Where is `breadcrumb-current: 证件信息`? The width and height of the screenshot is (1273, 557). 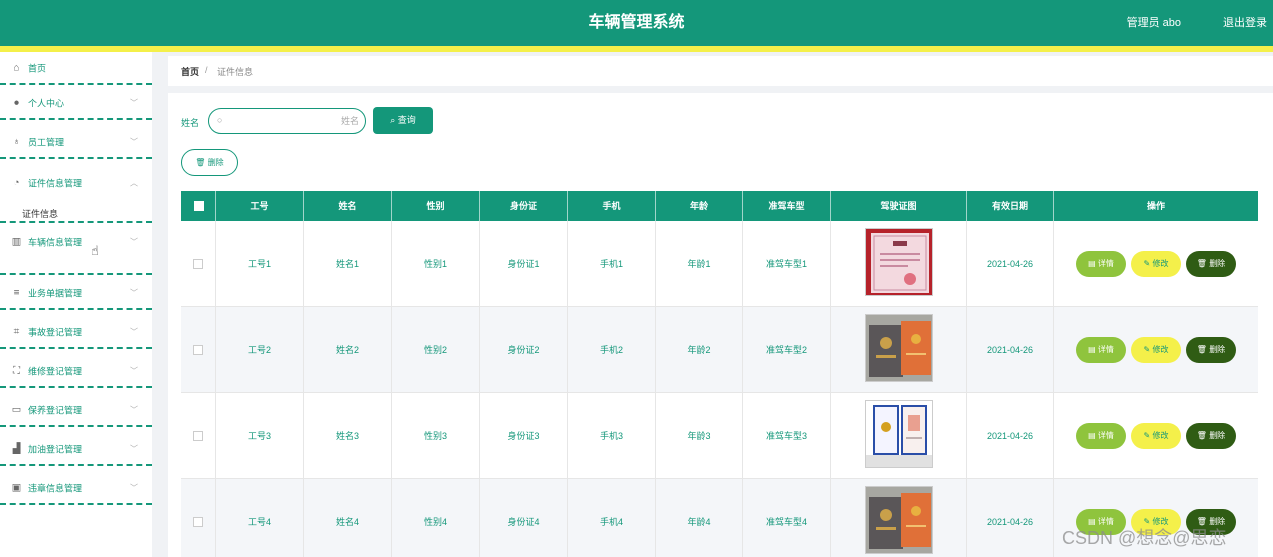 breadcrumb-current: 证件信息 is located at coordinates (235, 72).